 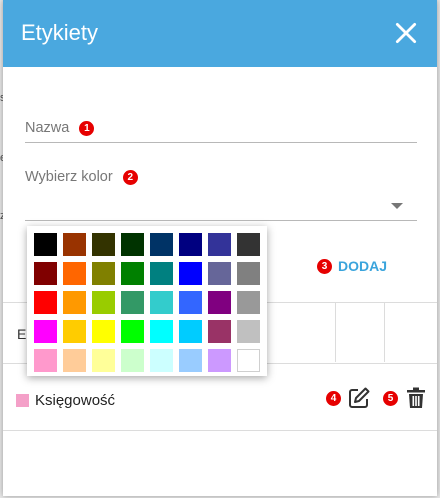 I want to click on name-input, so click(x=221, y=130).